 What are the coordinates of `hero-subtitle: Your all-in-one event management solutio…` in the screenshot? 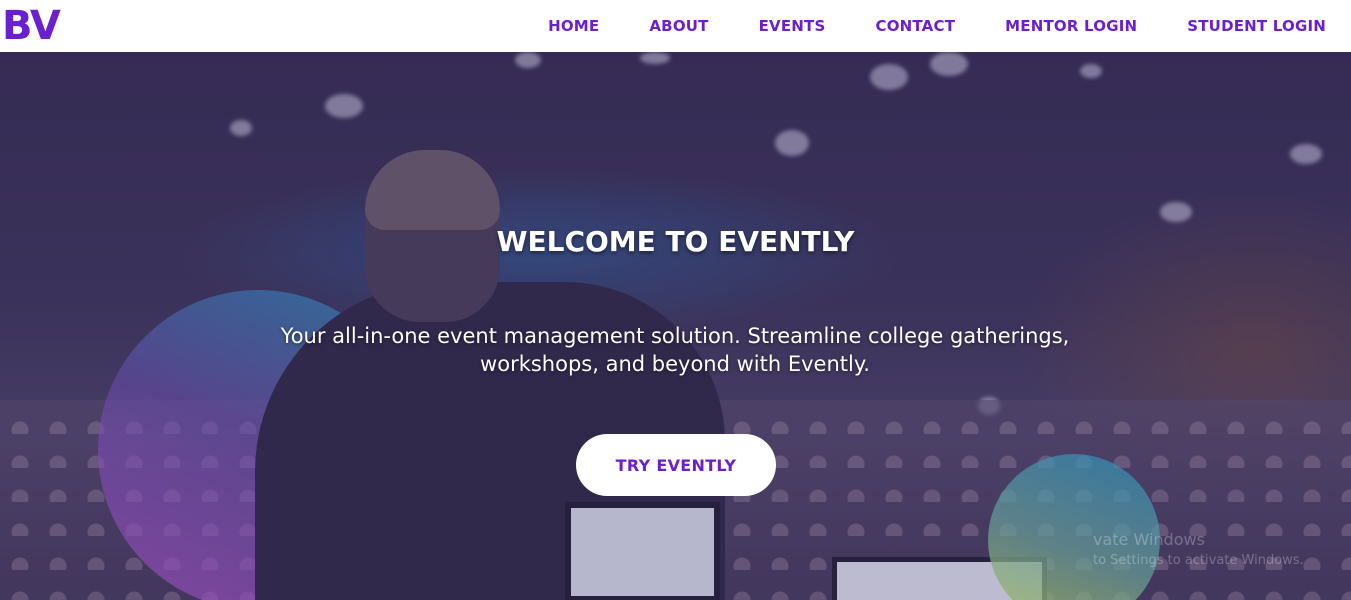 It's located at (675, 350).